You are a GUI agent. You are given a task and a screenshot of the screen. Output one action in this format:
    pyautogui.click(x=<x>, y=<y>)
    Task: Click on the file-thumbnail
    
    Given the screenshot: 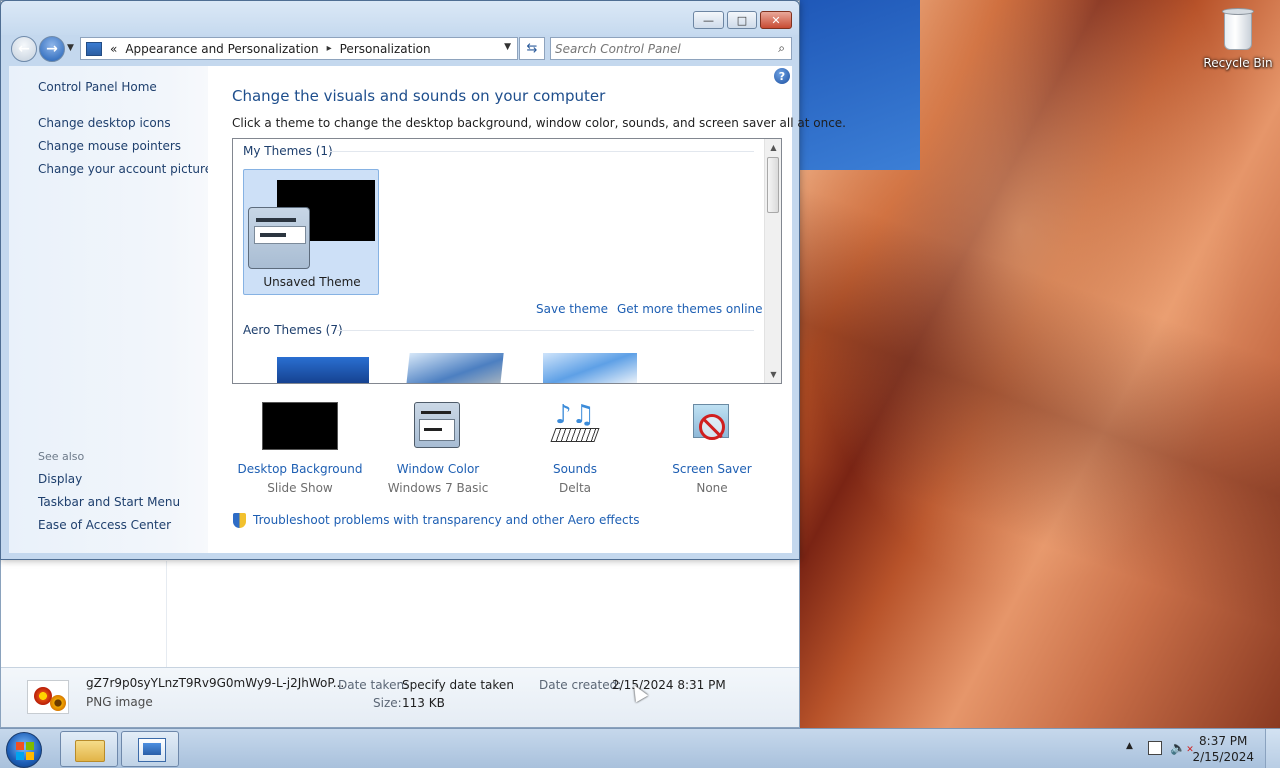 What is the action you would take?
    pyautogui.click(x=48, y=697)
    